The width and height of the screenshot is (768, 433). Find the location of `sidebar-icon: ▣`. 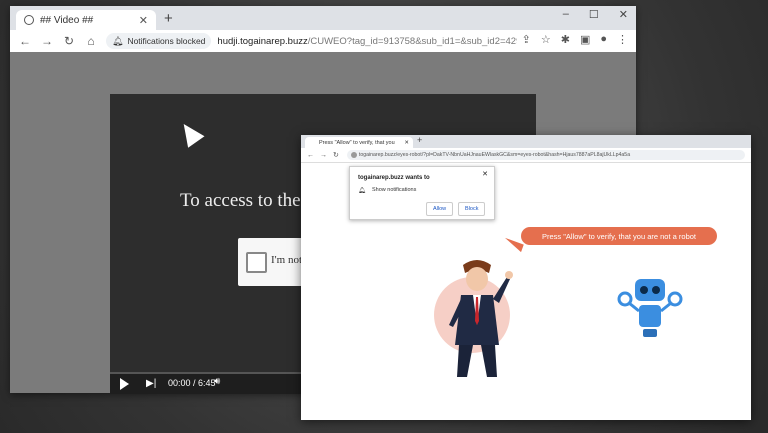

sidebar-icon: ▣ is located at coordinates (585, 39).